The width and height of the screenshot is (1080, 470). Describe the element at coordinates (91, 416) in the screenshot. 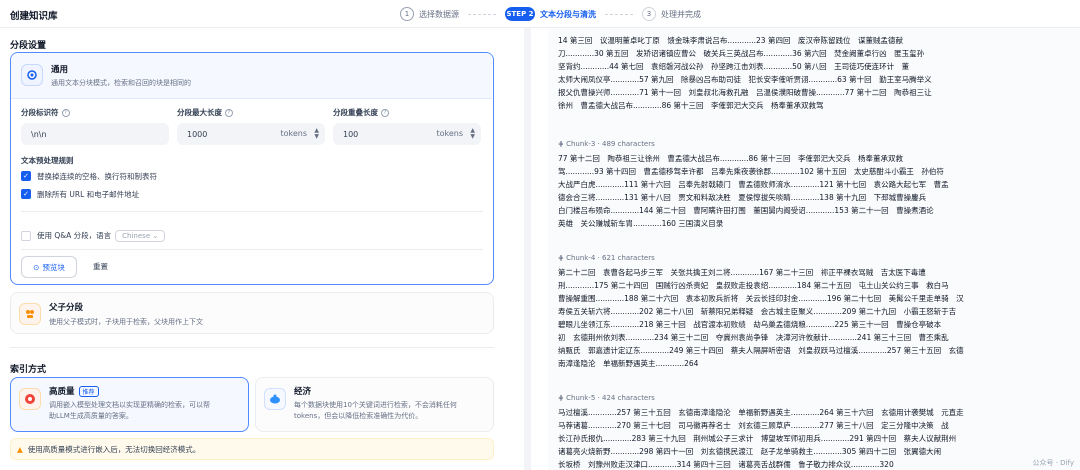

I see `high-quality-desc-line2: 助LLM生成高质量的答案。` at that location.